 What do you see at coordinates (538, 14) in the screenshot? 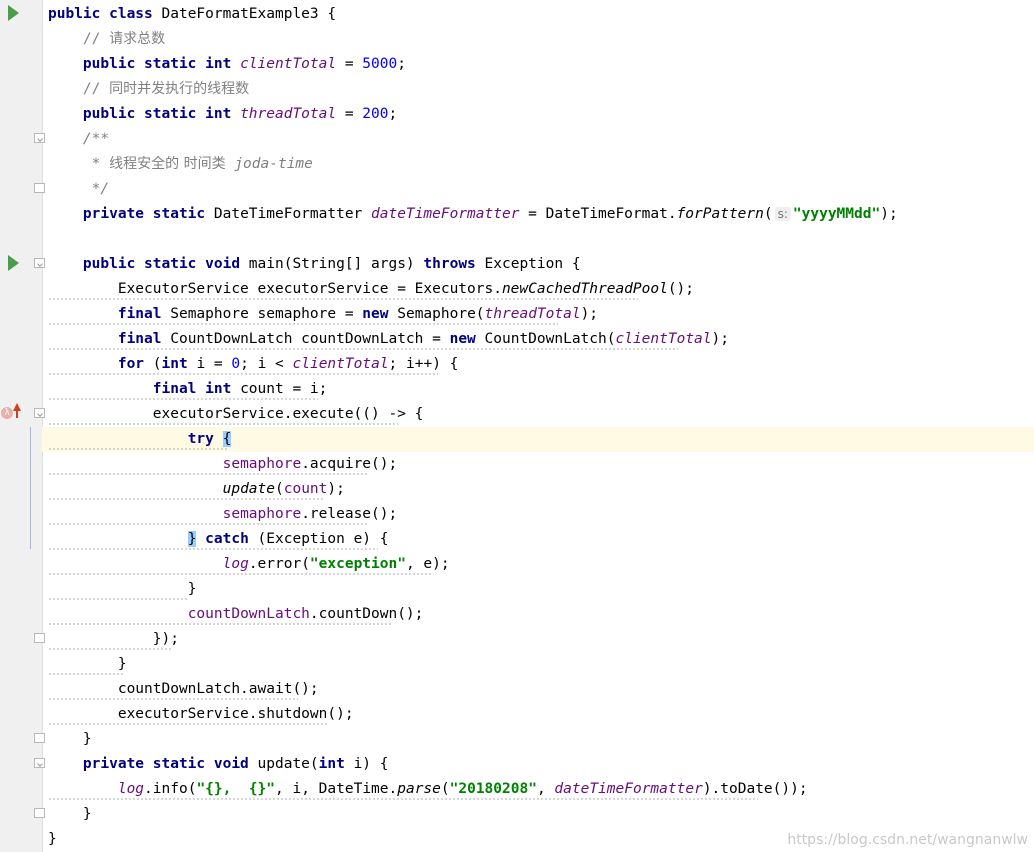
I see `code-line: public class DateFormatExample3 {` at bounding box center [538, 14].